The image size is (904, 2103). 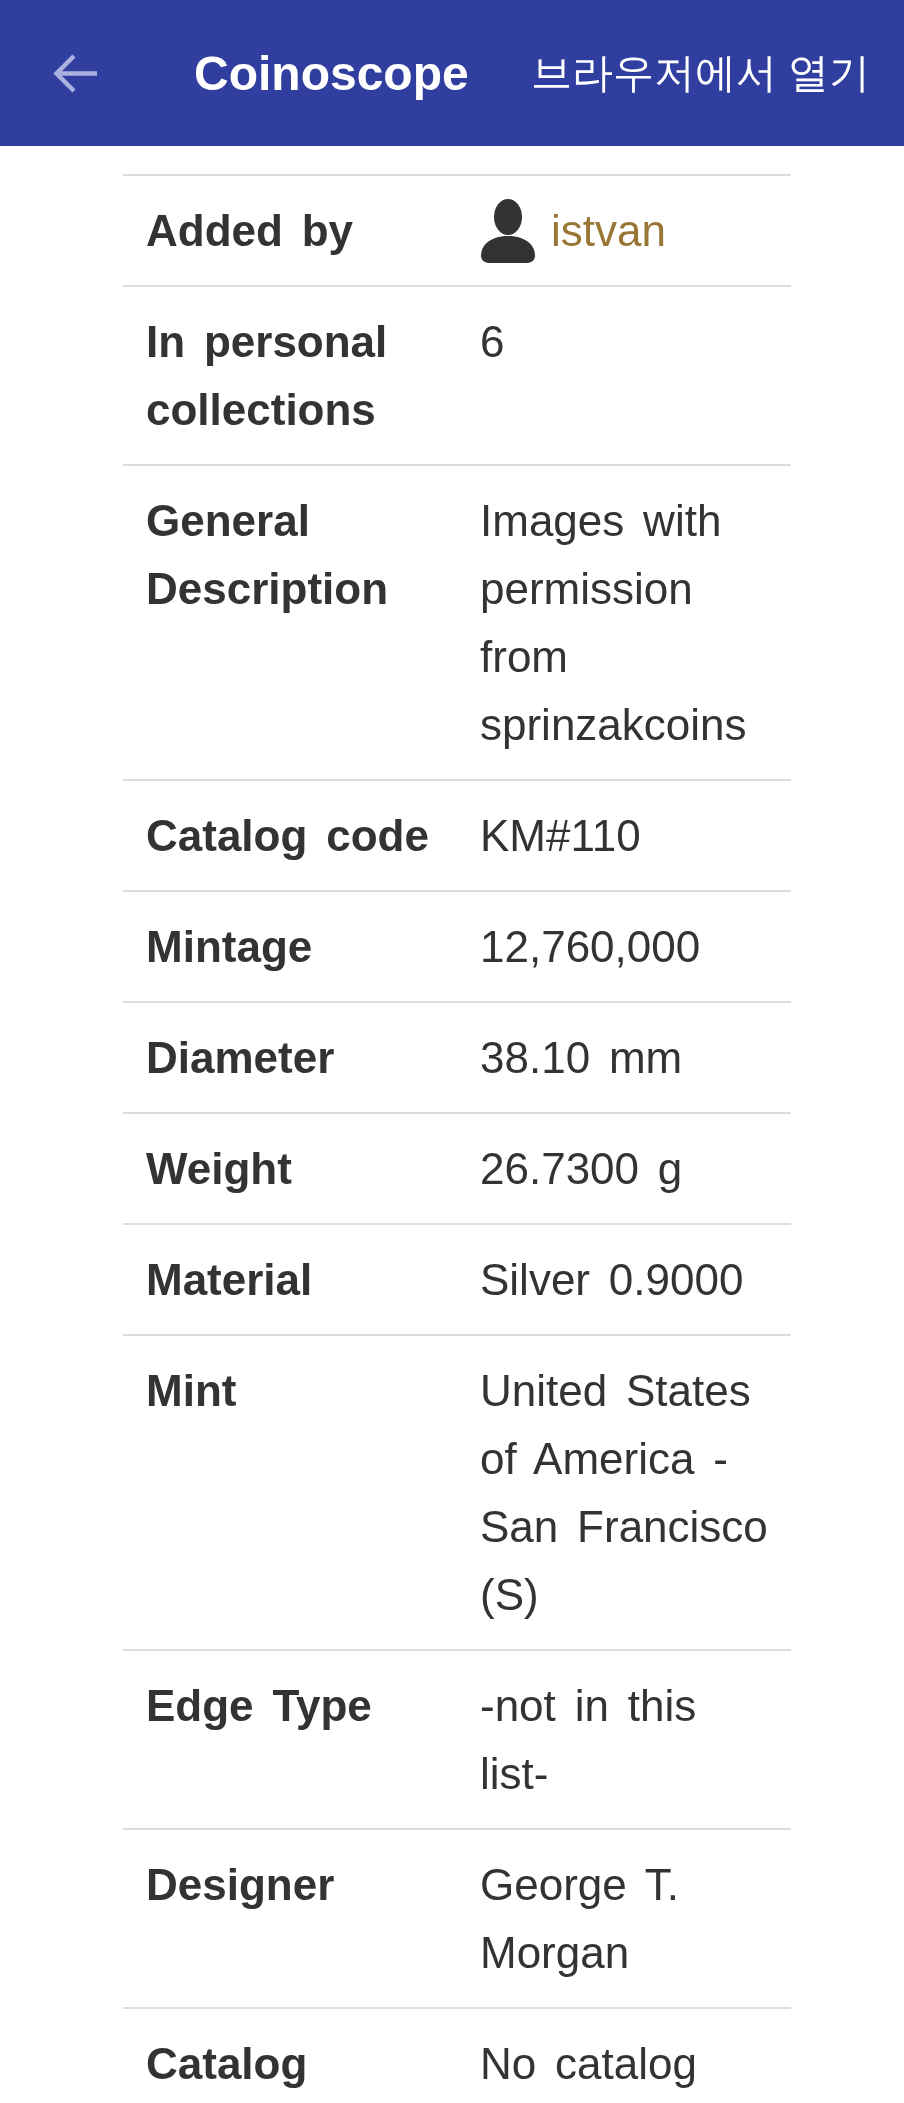 I want to click on detail-value: -not in this list-, so click(x=588, y=1740).